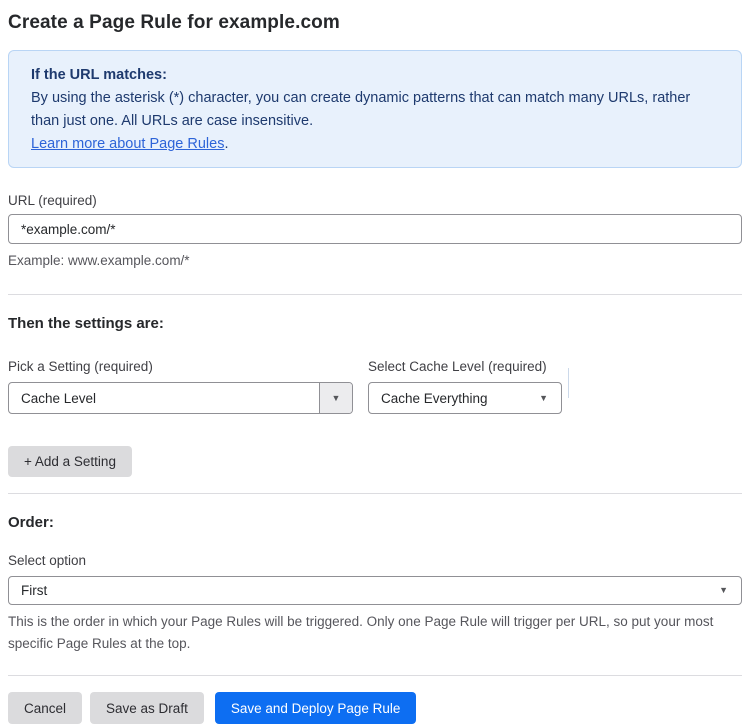 This screenshot has height=724, width=750. I want to click on order-dropdown: First ▼, so click(375, 590).